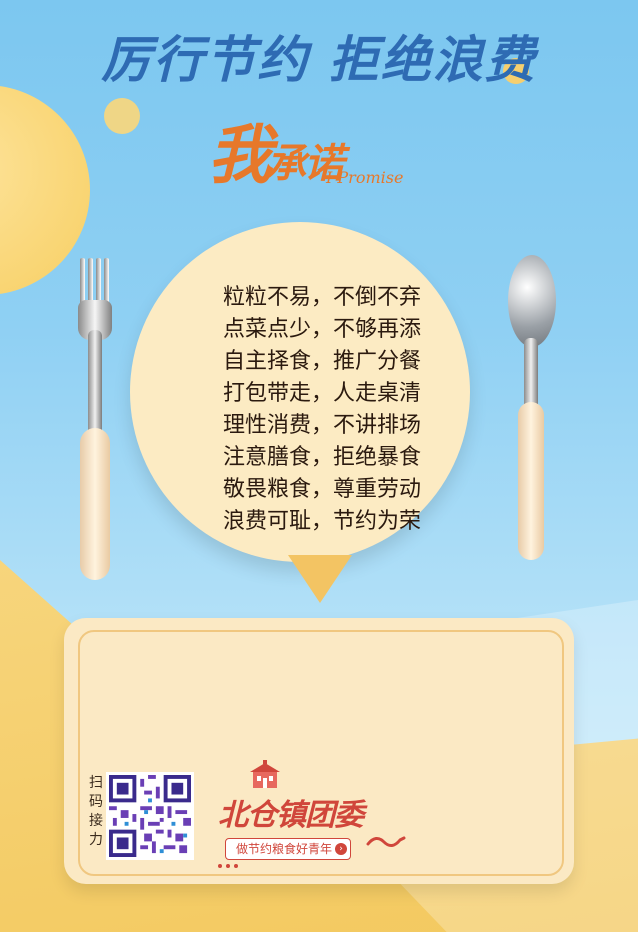  I want to click on pledge-line: 打包带走，人走桌清, so click(321, 393).